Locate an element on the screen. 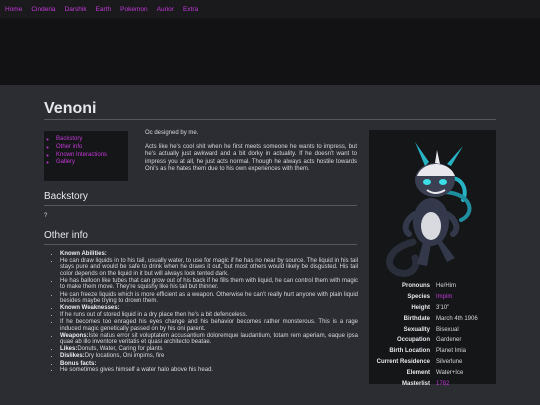 This screenshot has width=540, height=405. infobox-value: Water+Ice is located at coordinates (450, 372).